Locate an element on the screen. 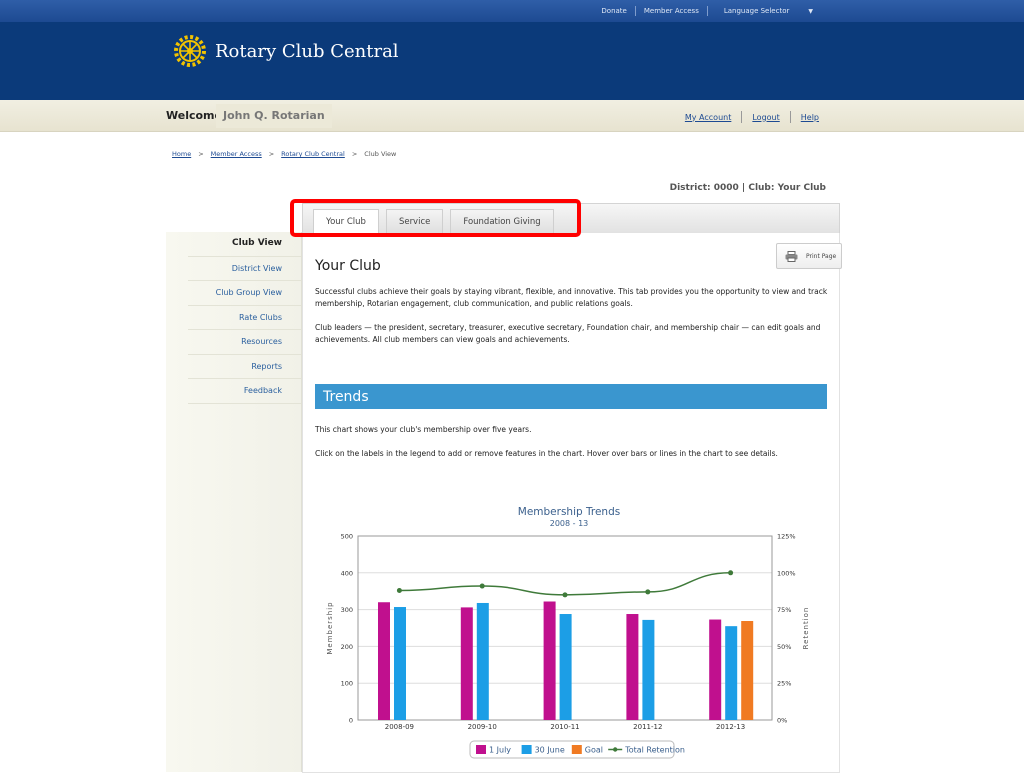  language-selector: Language Selector ▼ is located at coordinates (768, 11).